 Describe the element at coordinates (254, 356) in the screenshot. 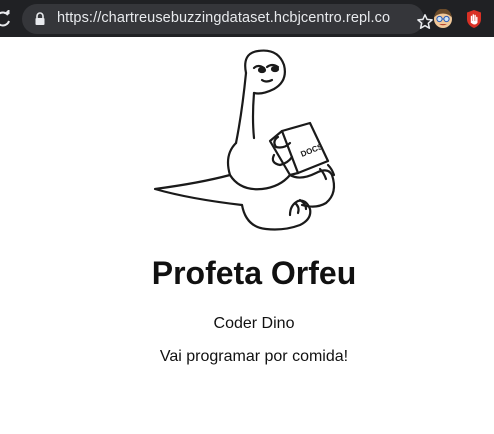

I see `page-tagline: Vai programar por comida!` at that location.